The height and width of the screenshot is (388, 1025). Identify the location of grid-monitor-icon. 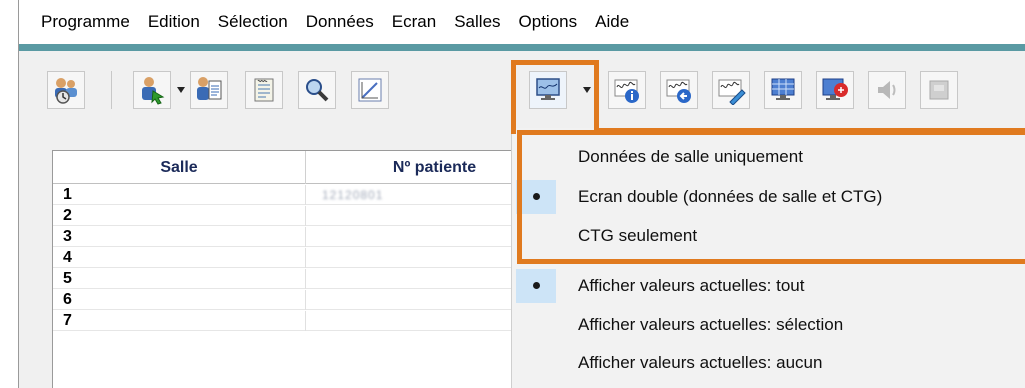
(783, 89).